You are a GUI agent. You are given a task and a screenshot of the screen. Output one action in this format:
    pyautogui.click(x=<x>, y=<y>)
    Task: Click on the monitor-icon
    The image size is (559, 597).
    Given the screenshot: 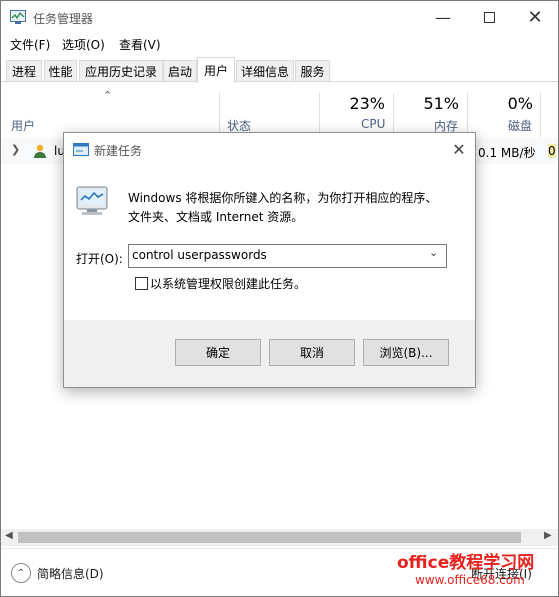 What is the action you would take?
    pyautogui.click(x=92, y=200)
    